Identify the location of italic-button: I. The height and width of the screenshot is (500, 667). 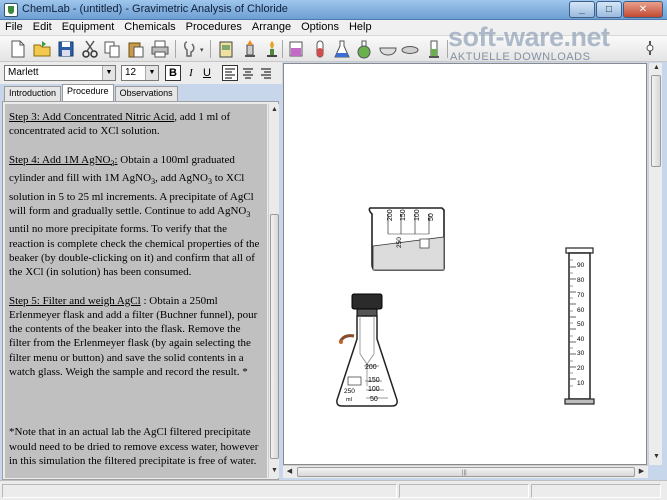
(191, 73).